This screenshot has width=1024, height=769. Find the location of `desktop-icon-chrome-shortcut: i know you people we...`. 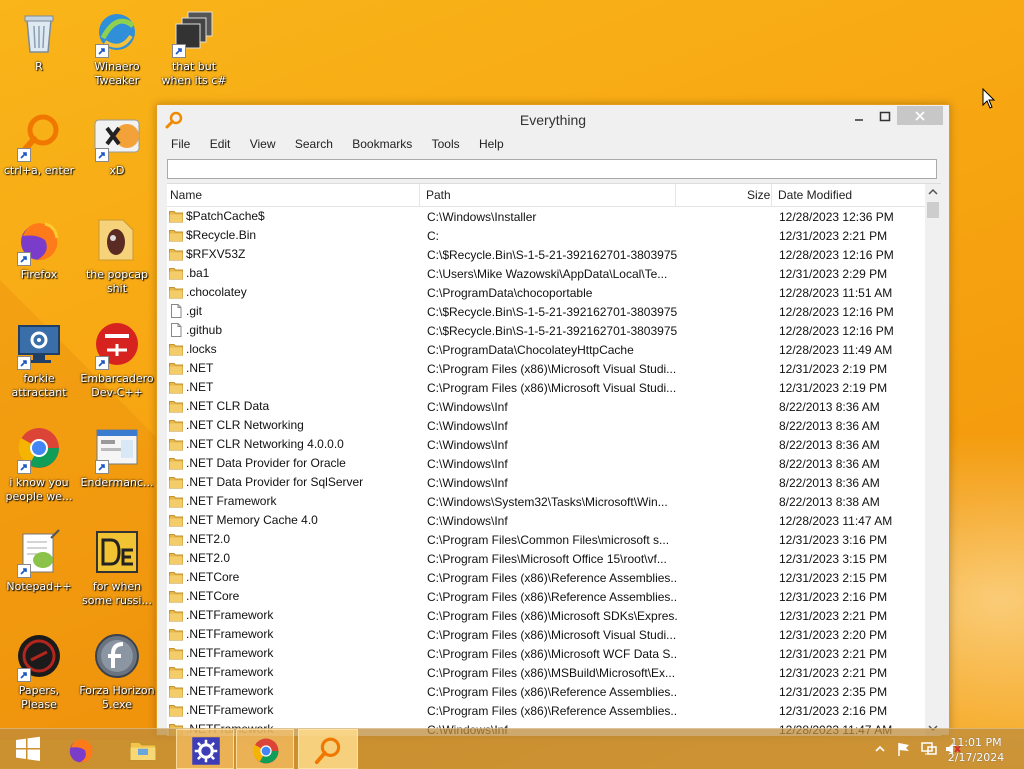

desktop-icon-chrome-shortcut: i know you people we... is located at coordinates (39, 464).